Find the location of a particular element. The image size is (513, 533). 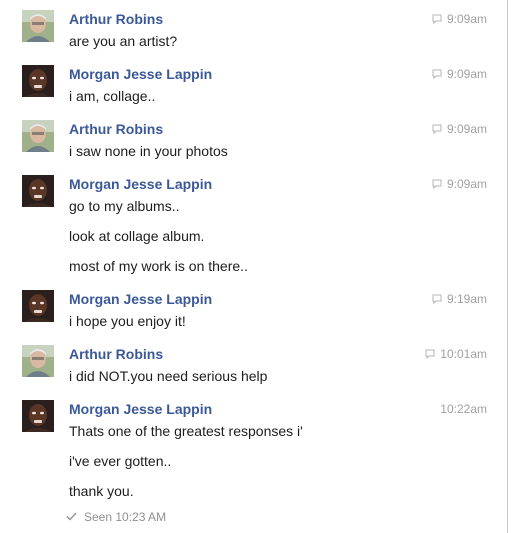

message-text: i hope you enjoy it! is located at coordinates (127, 321).